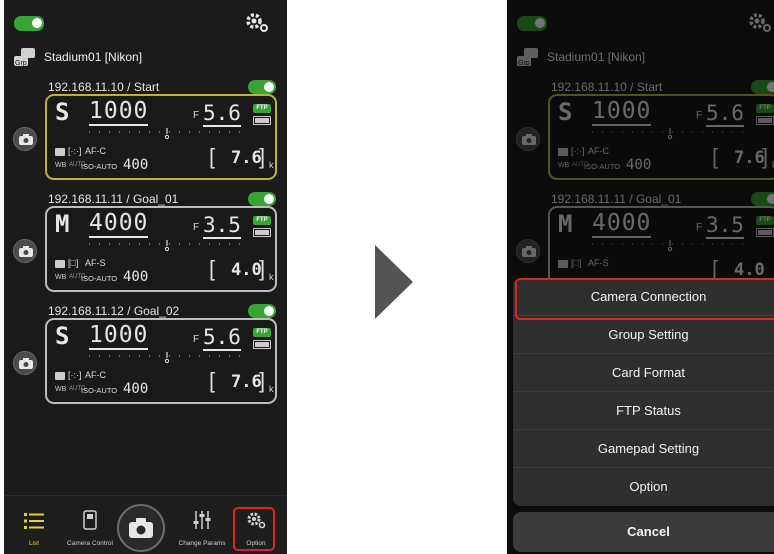 Image resolution: width=774 pixels, height=554 pixels. Describe the element at coordinates (21, 63) in the screenshot. I see `svg-text: Grp` at that location.